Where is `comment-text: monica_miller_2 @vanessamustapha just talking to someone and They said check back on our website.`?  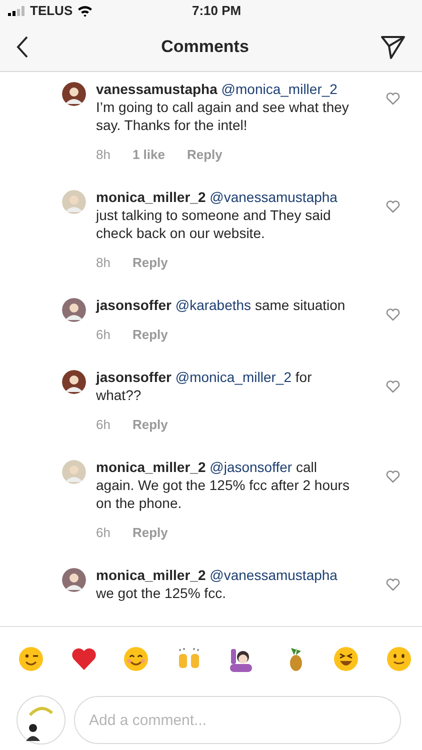 comment-text: monica_miller_2 @vanessamustapha just talking to someone and They said check back on our website. is located at coordinates (217, 215).